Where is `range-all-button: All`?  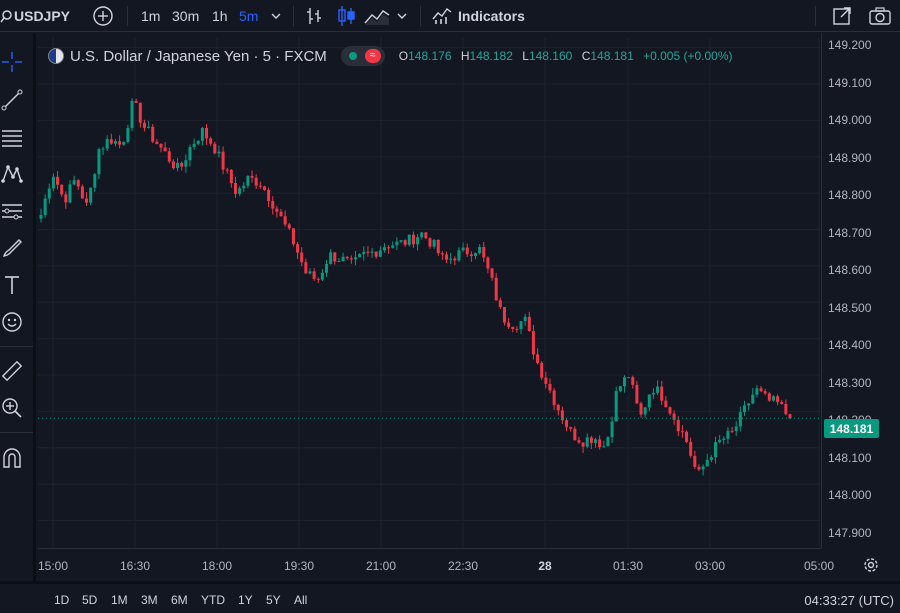
range-all-button: All is located at coordinates (300, 600).